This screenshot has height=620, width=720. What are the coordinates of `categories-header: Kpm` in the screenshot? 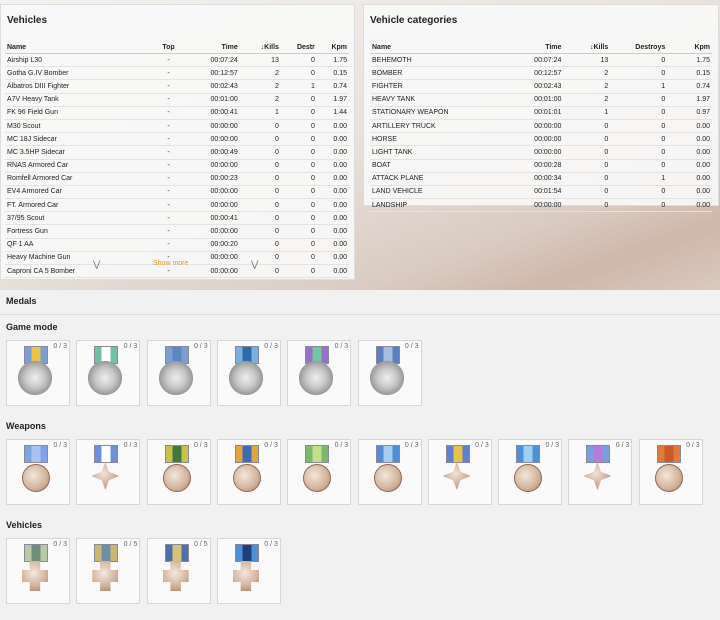 It's located at (689, 47).